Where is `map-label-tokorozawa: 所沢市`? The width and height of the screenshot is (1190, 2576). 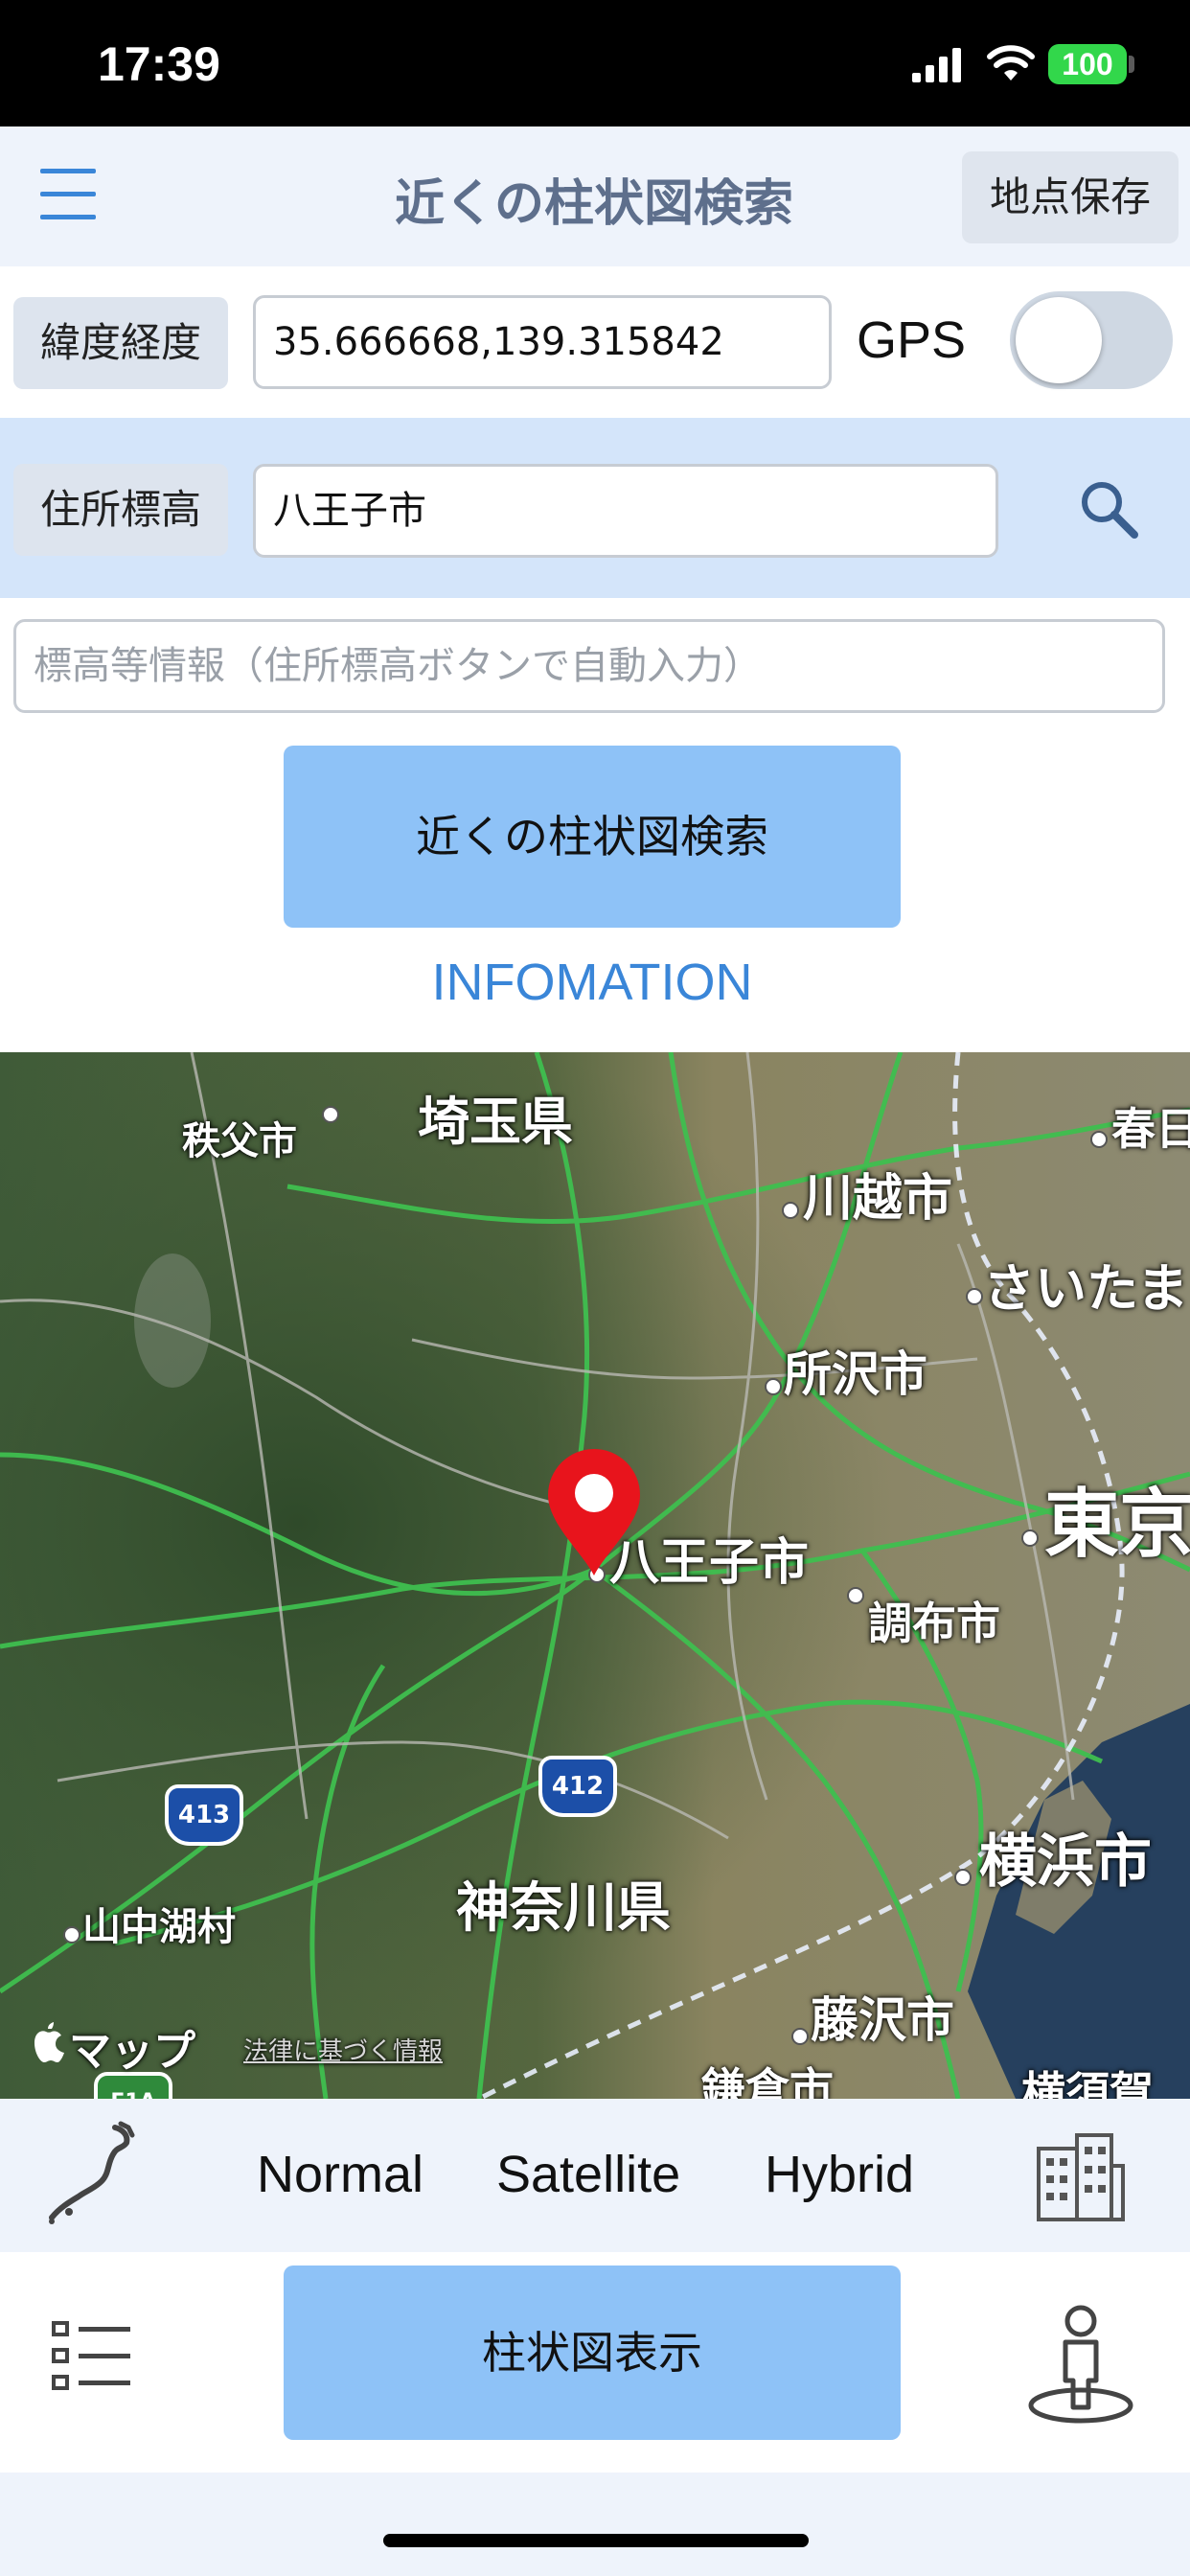
map-label-tokorozawa: 所沢市 is located at coordinates (856, 1374).